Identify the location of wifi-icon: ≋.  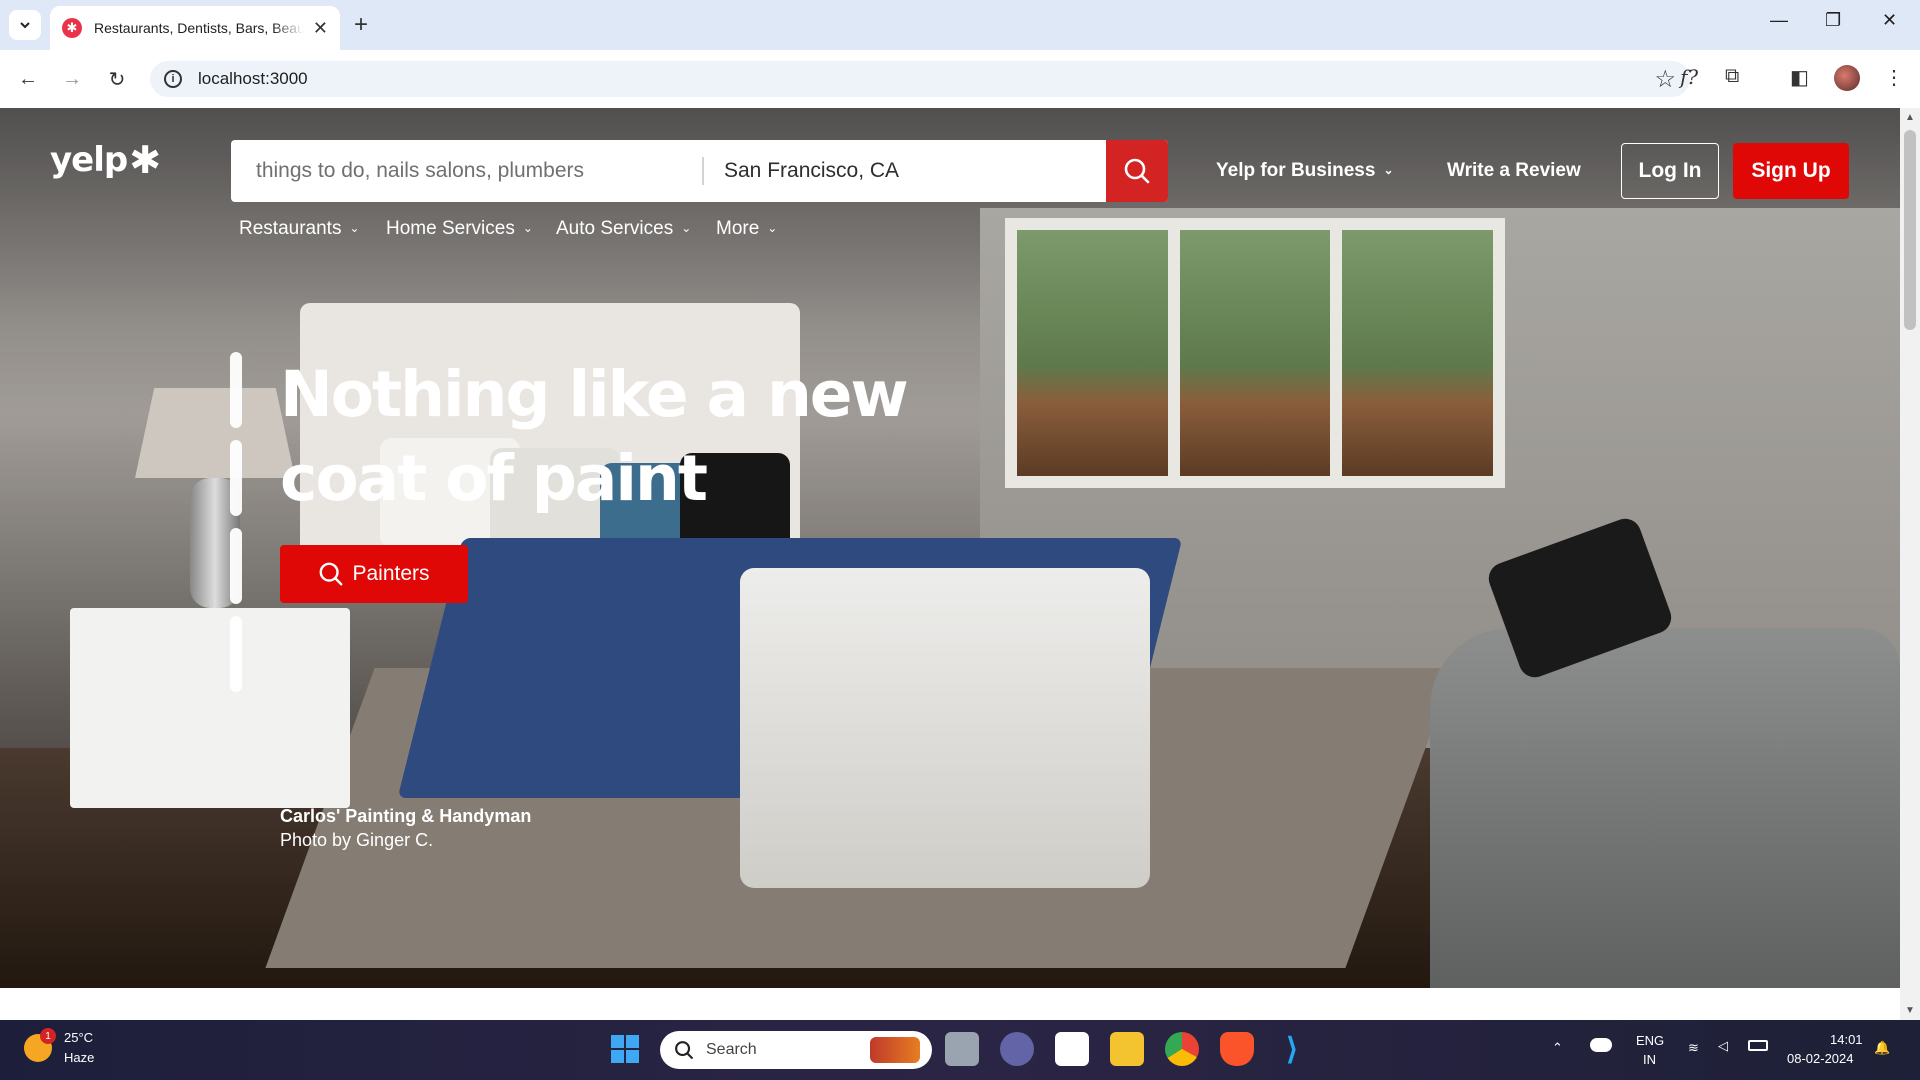
(1693, 1048).